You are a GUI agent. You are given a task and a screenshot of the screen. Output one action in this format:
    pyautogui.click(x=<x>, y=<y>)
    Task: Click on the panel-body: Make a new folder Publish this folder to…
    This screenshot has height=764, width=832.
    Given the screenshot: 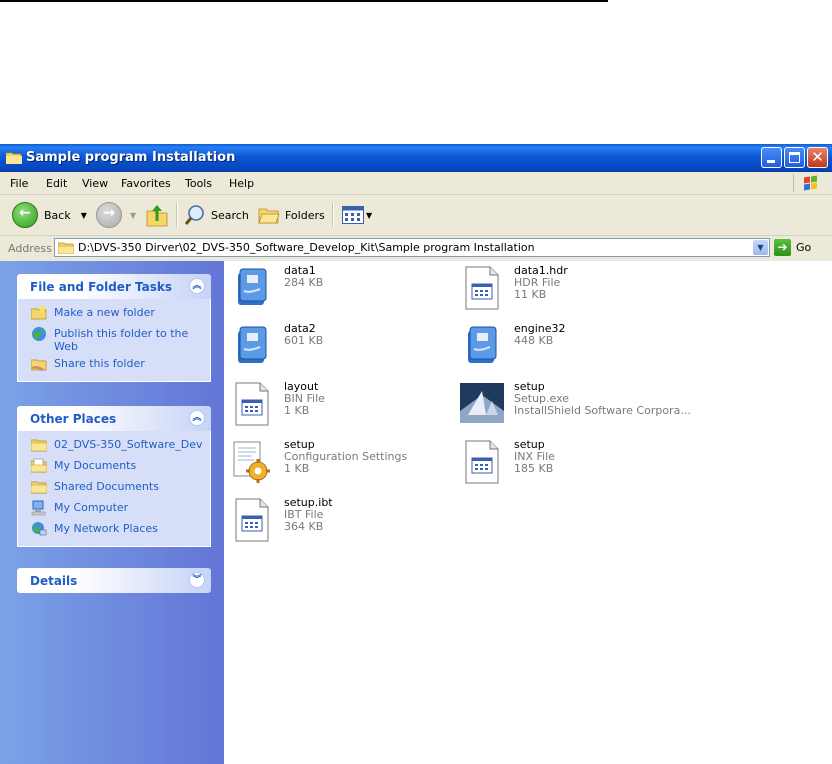 What is the action you would take?
    pyautogui.click(x=114, y=340)
    